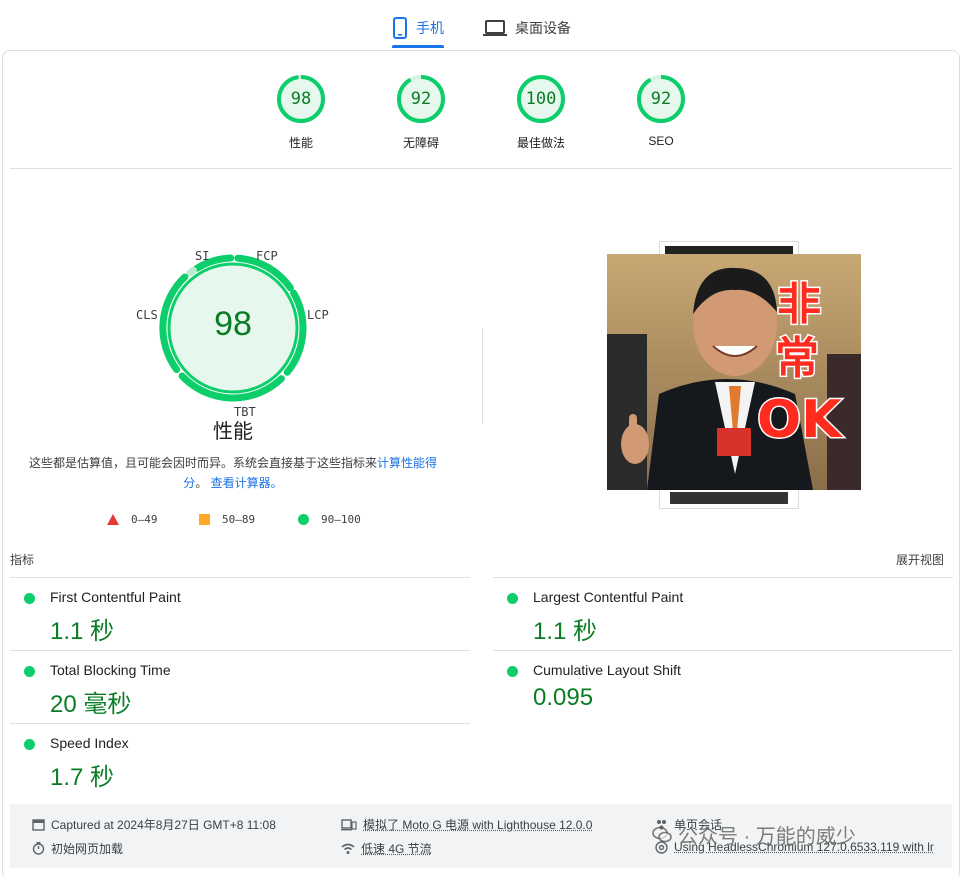 Image resolution: width=966 pixels, height=876 pixels. What do you see at coordinates (267, 256) in the screenshot?
I see `gauge-label-fcp: FCP` at bounding box center [267, 256].